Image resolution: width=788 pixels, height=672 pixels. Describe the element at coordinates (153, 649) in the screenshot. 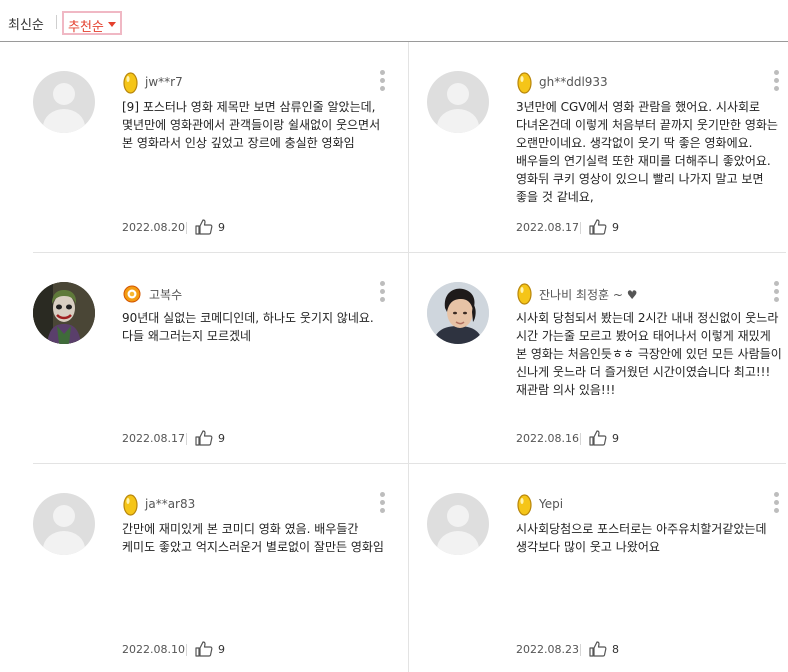

I see `review-date: 2022.08.10` at that location.